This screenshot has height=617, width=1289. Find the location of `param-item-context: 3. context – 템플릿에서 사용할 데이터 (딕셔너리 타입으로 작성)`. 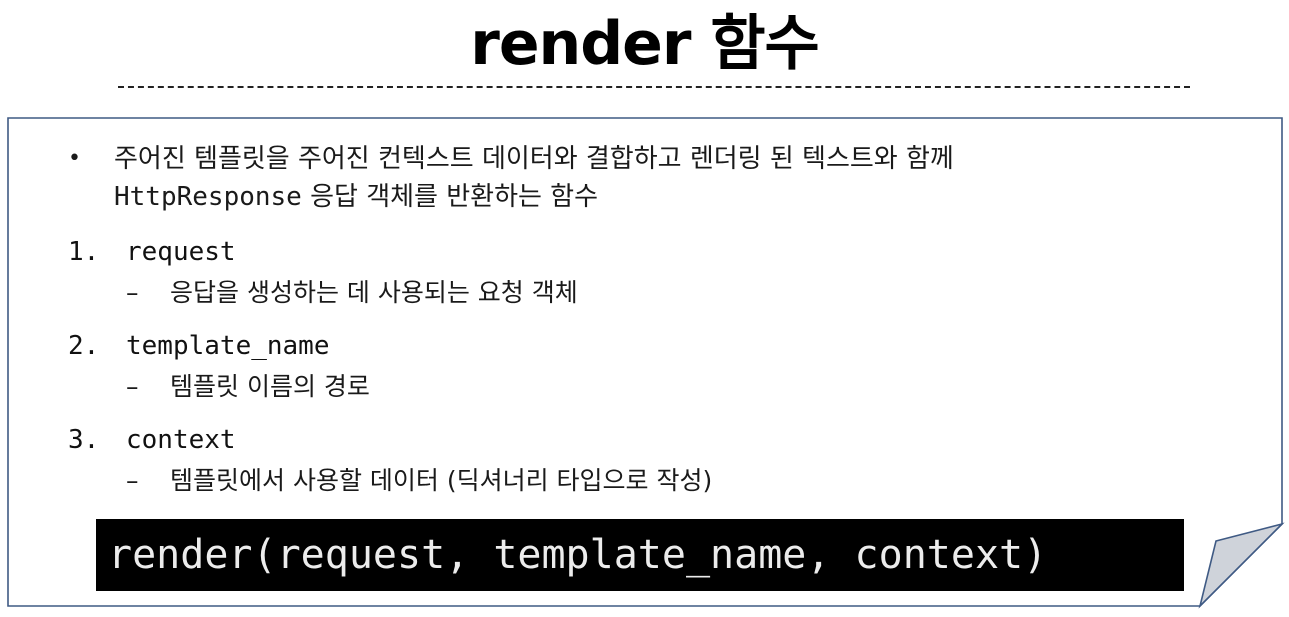

param-item-context: 3. context – 템플릿에서 사용할 데이터 (딕셔너리 타입으로 작성) is located at coordinates (658, 460).